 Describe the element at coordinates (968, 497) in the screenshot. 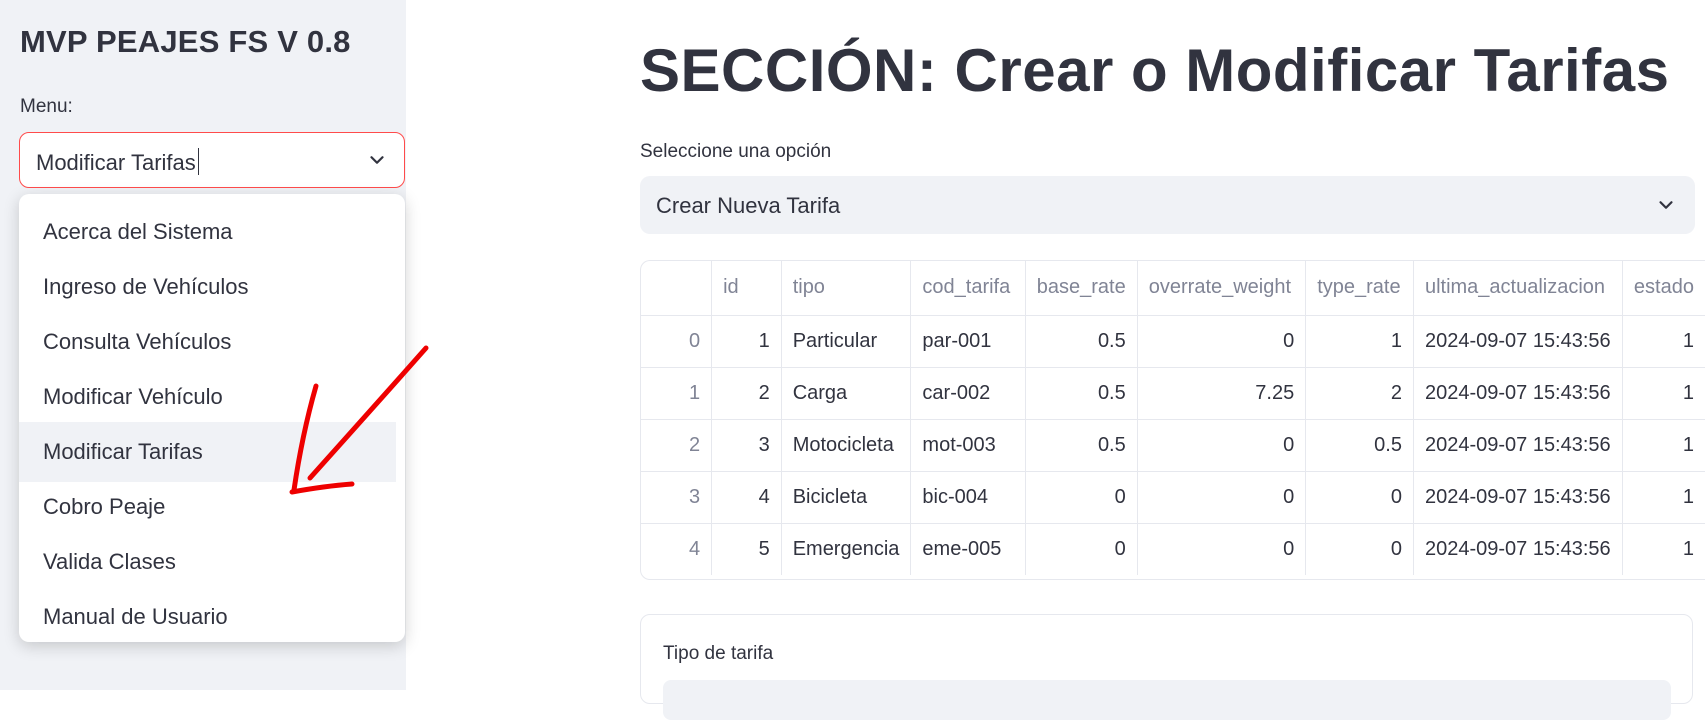

I see `table-cell: bic-004` at that location.